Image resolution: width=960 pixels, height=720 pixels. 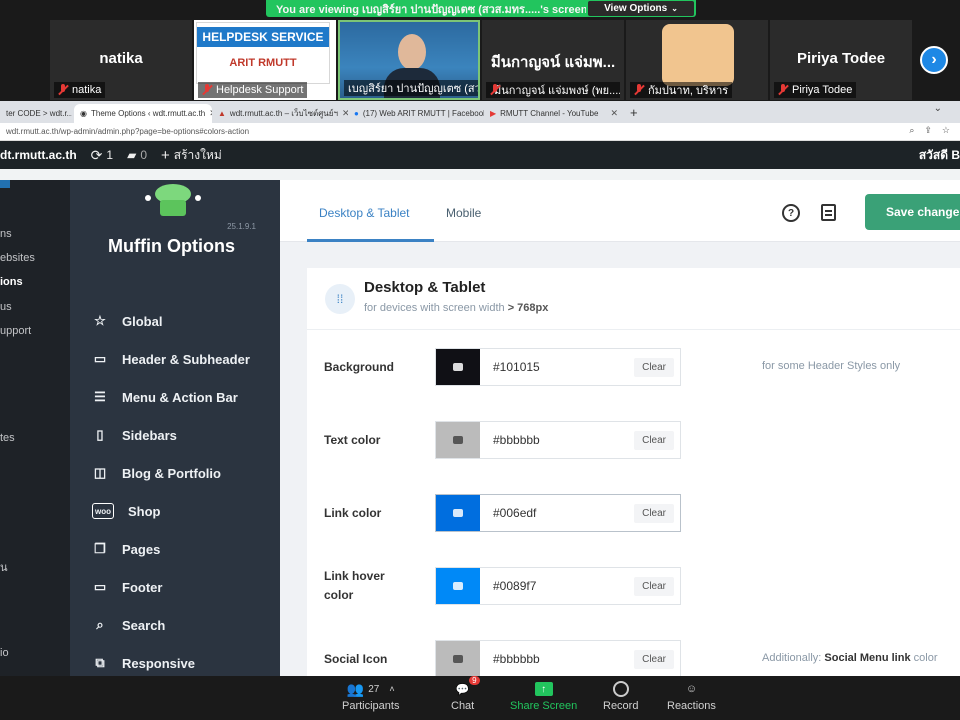 What do you see at coordinates (912, 212) in the screenshot?
I see `save-changes-button: Save changes` at bounding box center [912, 212].